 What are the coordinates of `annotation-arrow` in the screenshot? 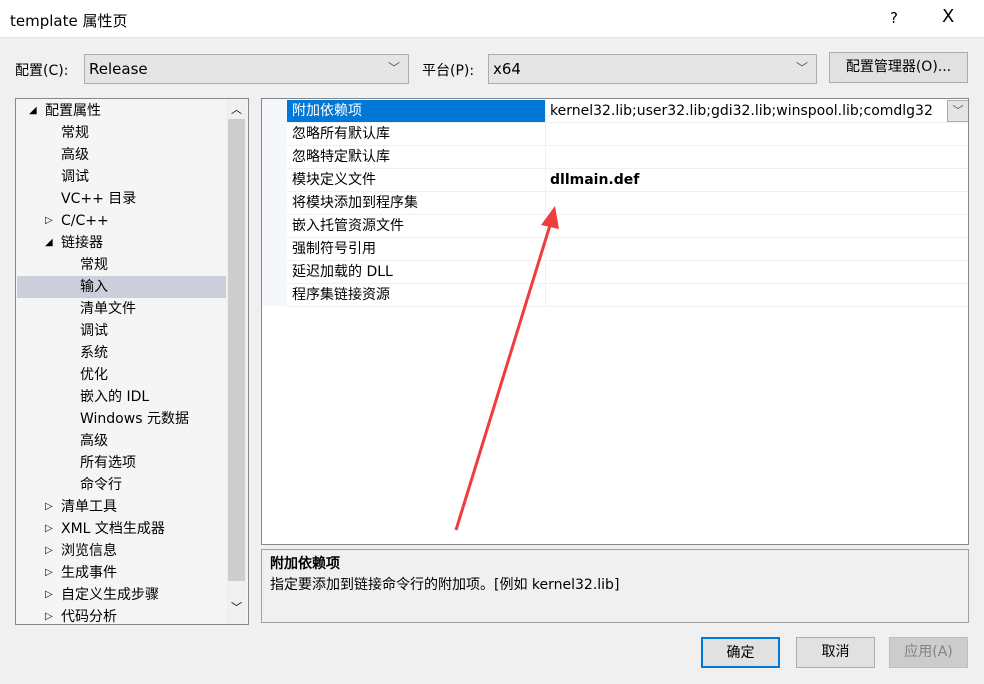 It's located at (506, 368).